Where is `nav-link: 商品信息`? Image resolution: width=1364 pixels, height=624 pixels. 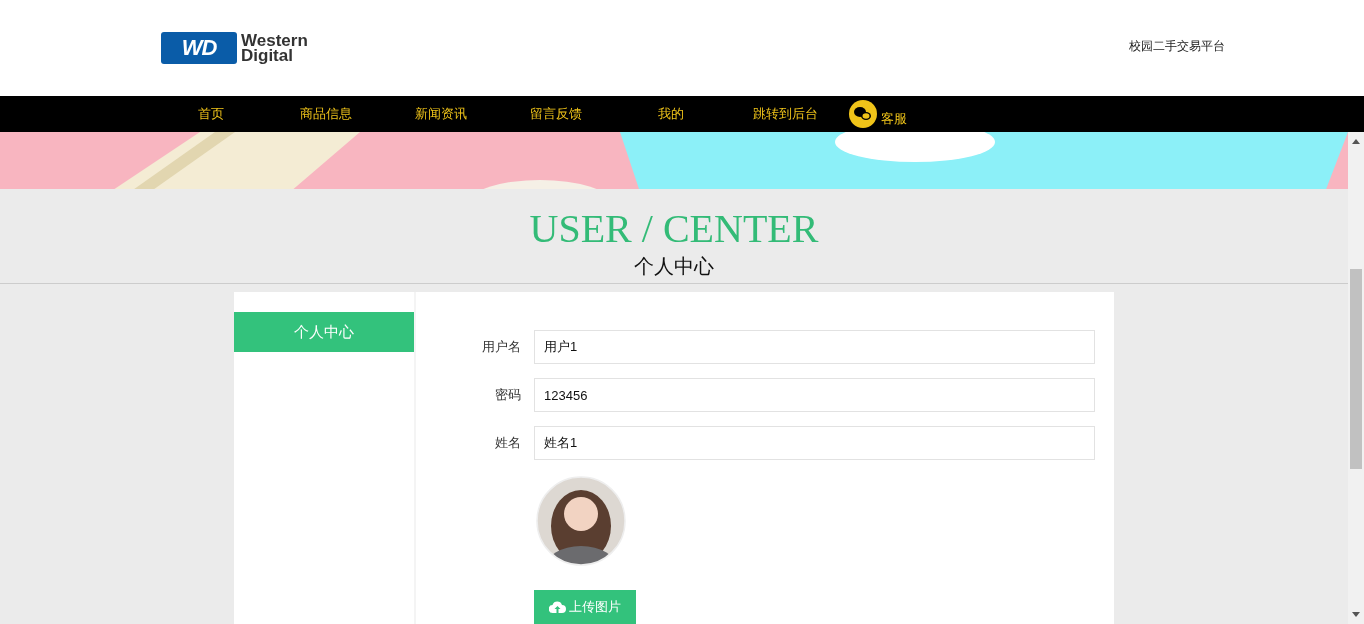 nav-link: 商品信息 is located at coordinates (325, 114).